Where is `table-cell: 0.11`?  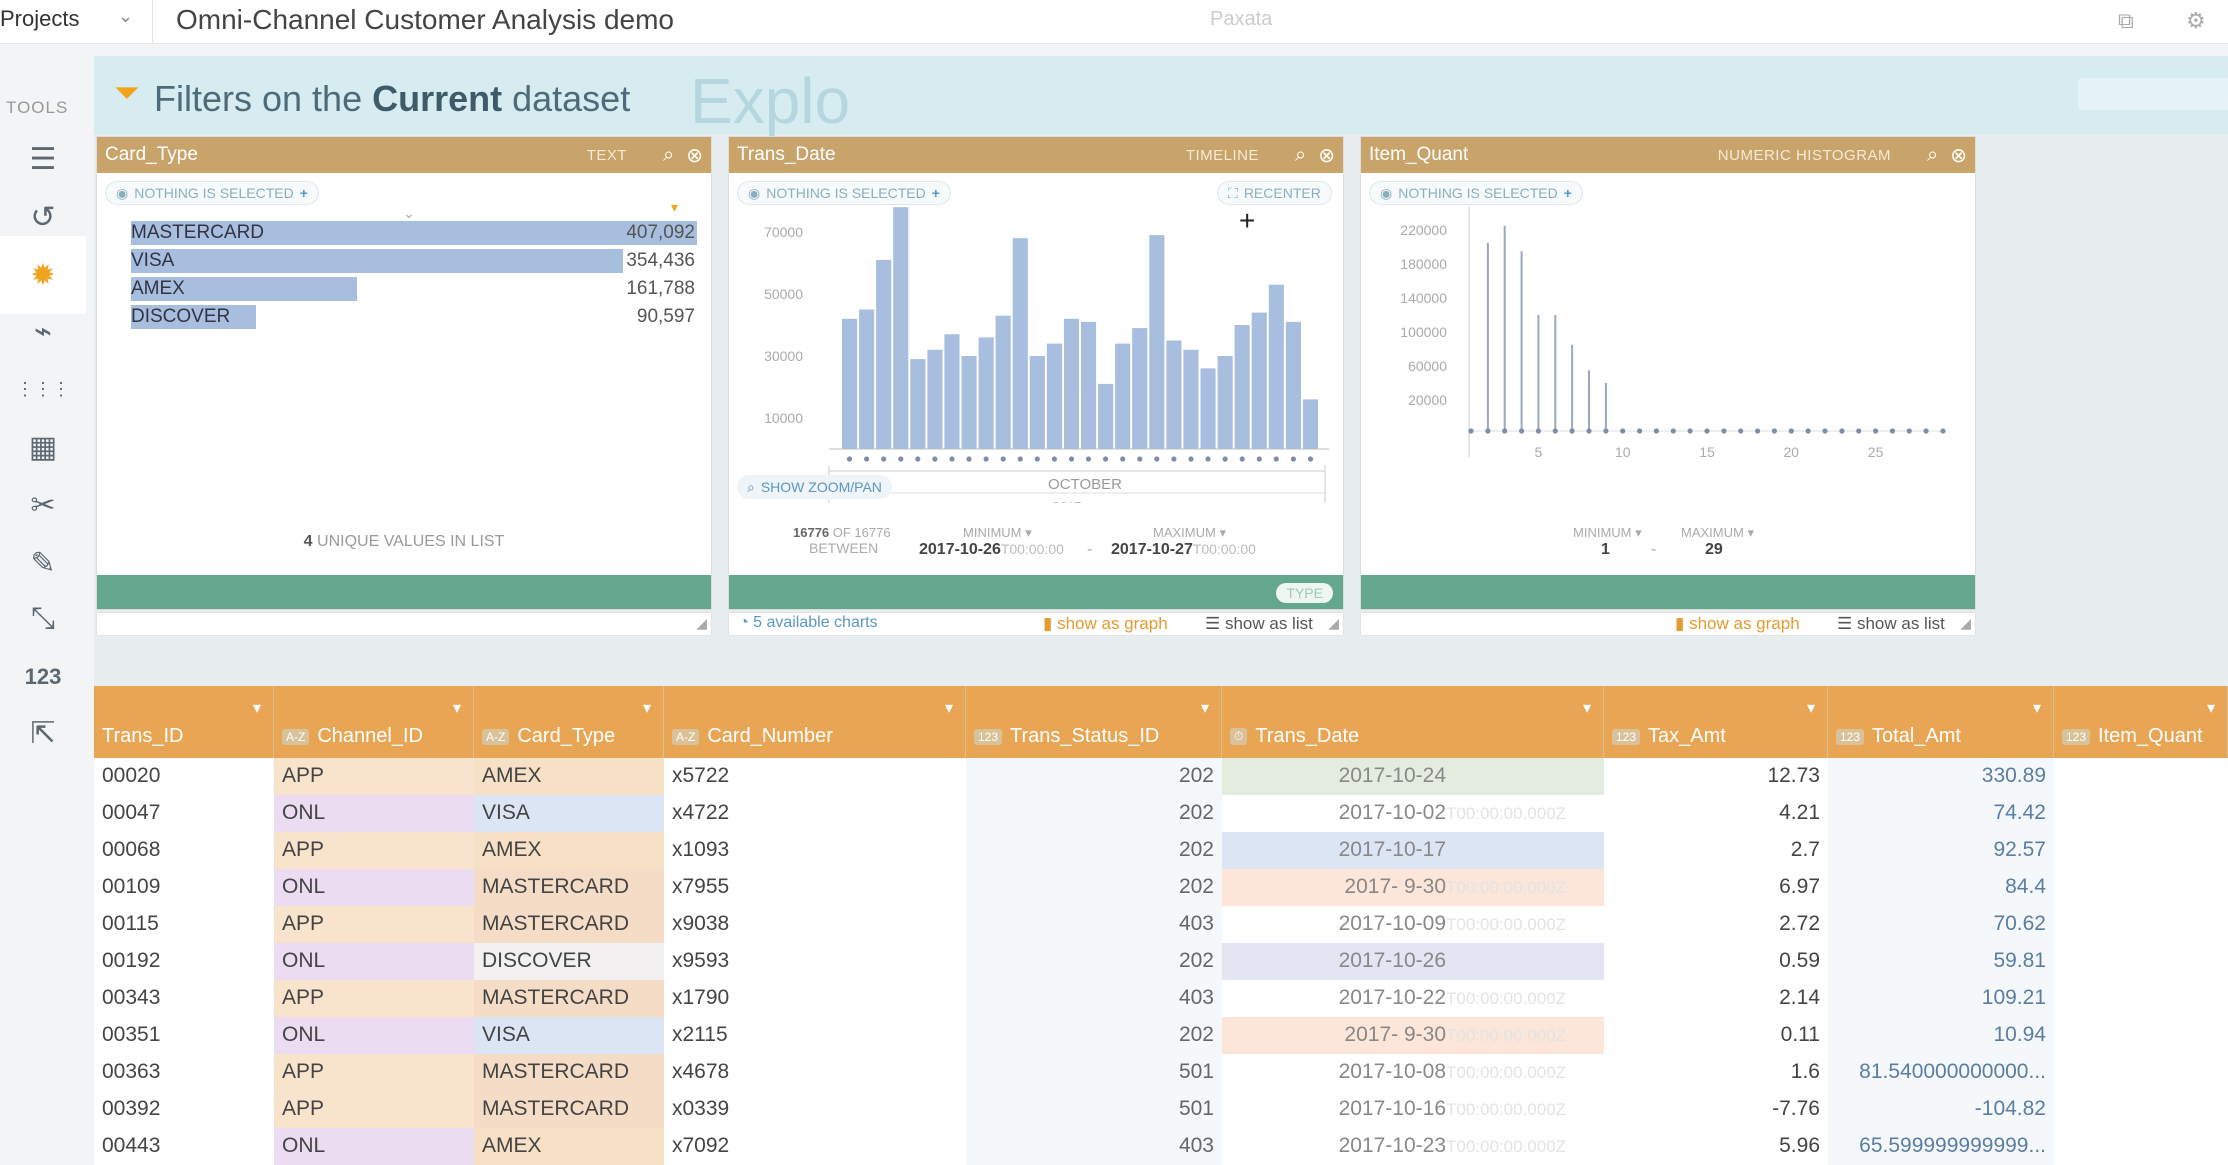 table-cell: 0.11 is located at coordinates (1716, 1035).